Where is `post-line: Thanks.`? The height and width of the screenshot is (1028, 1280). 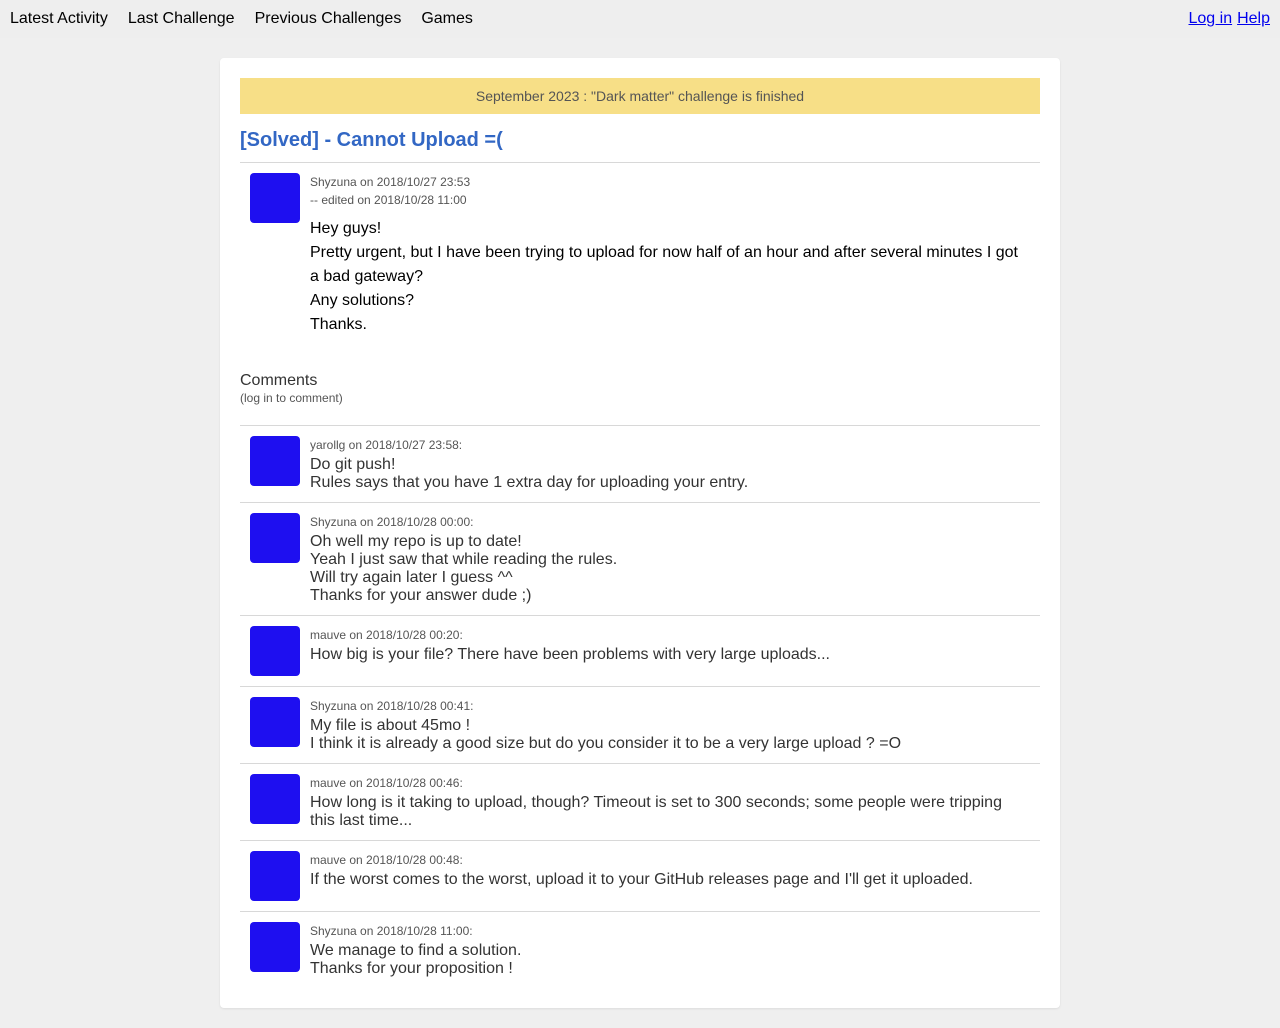
post-line: Thanks. is located at coordinates (338, 324).